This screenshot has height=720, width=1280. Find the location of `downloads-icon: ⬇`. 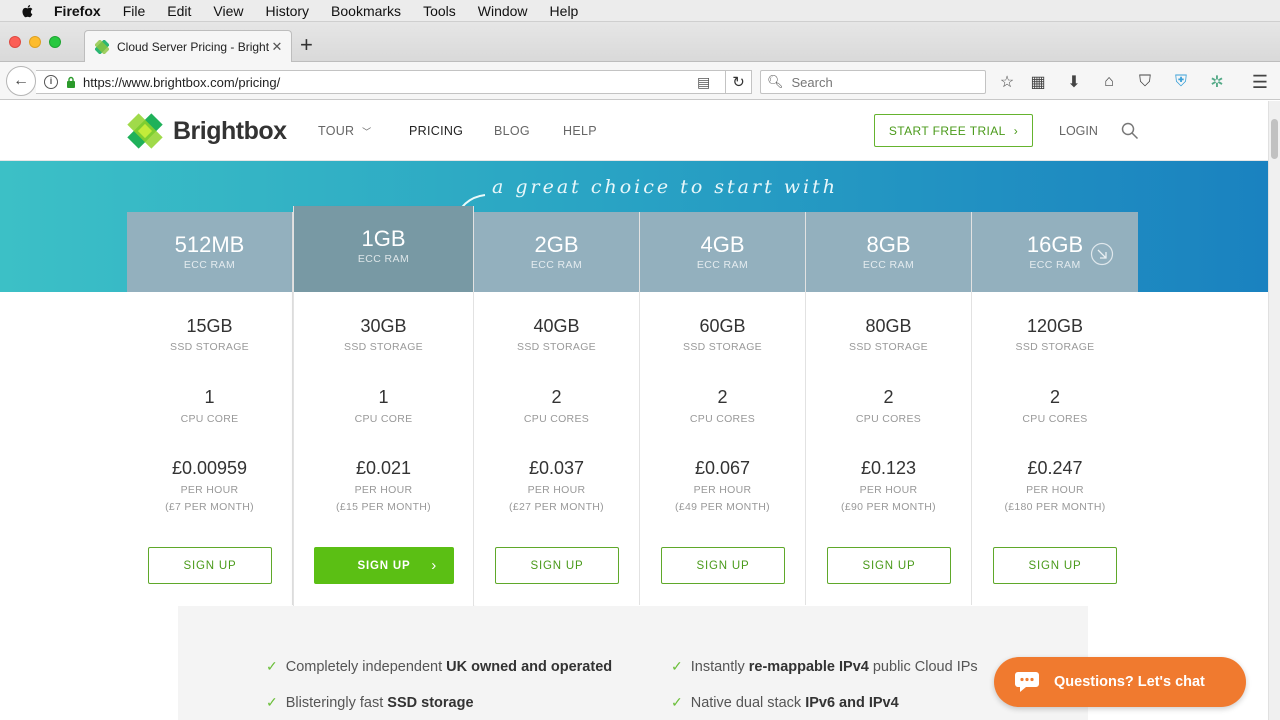

downloads-icon: ⬇ is located at coordinates (1074, 82).